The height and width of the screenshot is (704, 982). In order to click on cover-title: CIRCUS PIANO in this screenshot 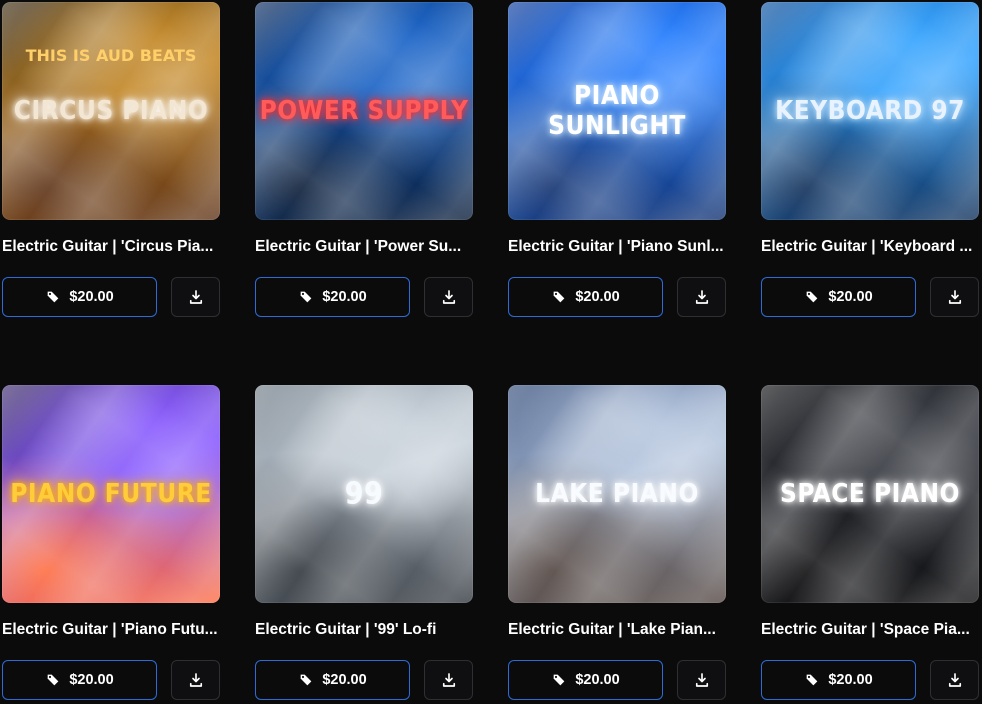, I will do `click(111, 111)`.